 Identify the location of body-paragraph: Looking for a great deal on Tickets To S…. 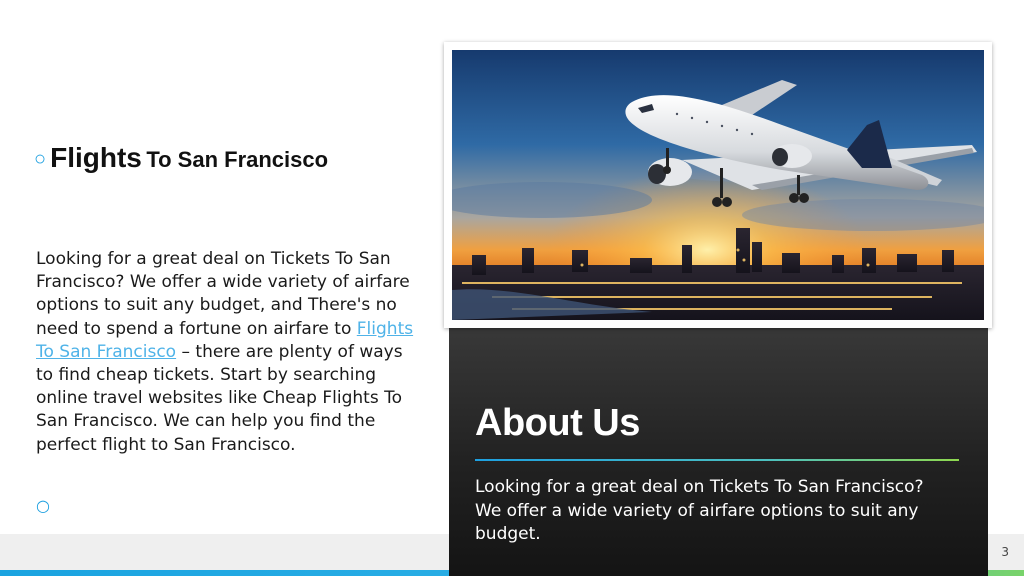
(226, 352).